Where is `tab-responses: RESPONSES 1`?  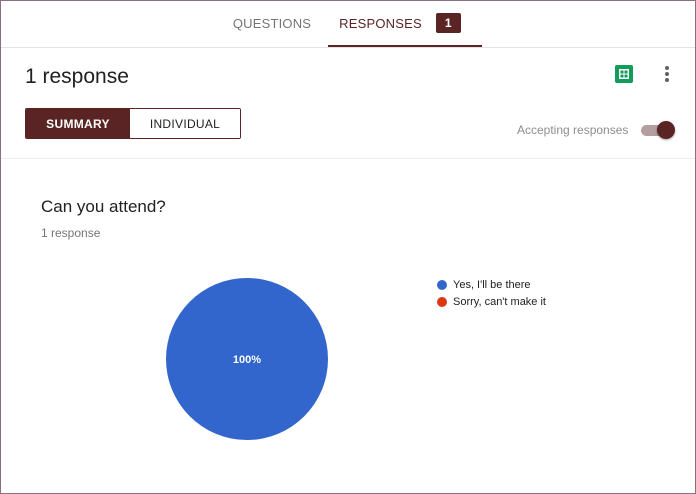
tab-responses: RESPONSES 1 is located at coordinates (405, 24).